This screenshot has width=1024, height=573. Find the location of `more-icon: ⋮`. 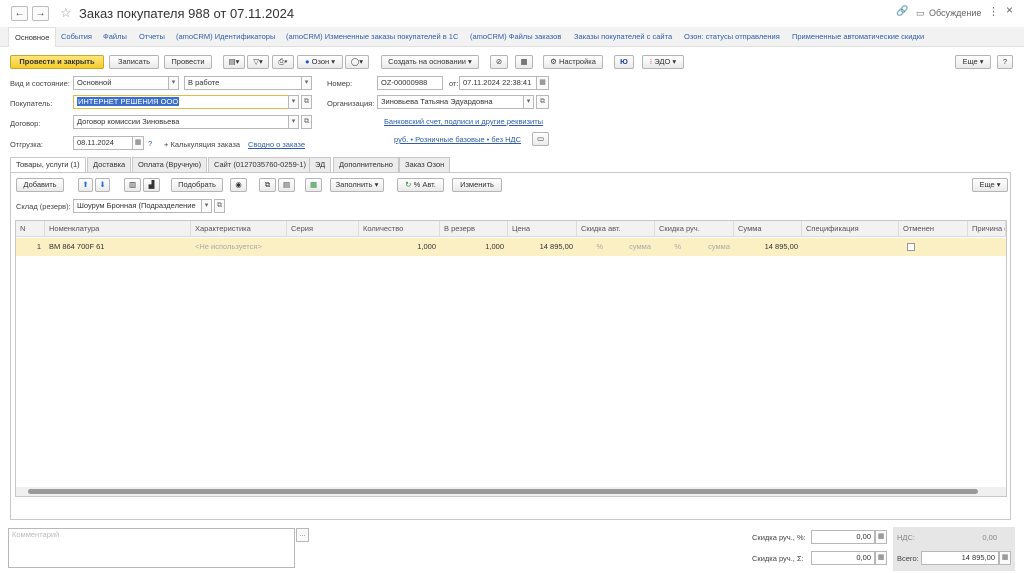

more-icon: ⋮ is located at coordinates (993, 11).